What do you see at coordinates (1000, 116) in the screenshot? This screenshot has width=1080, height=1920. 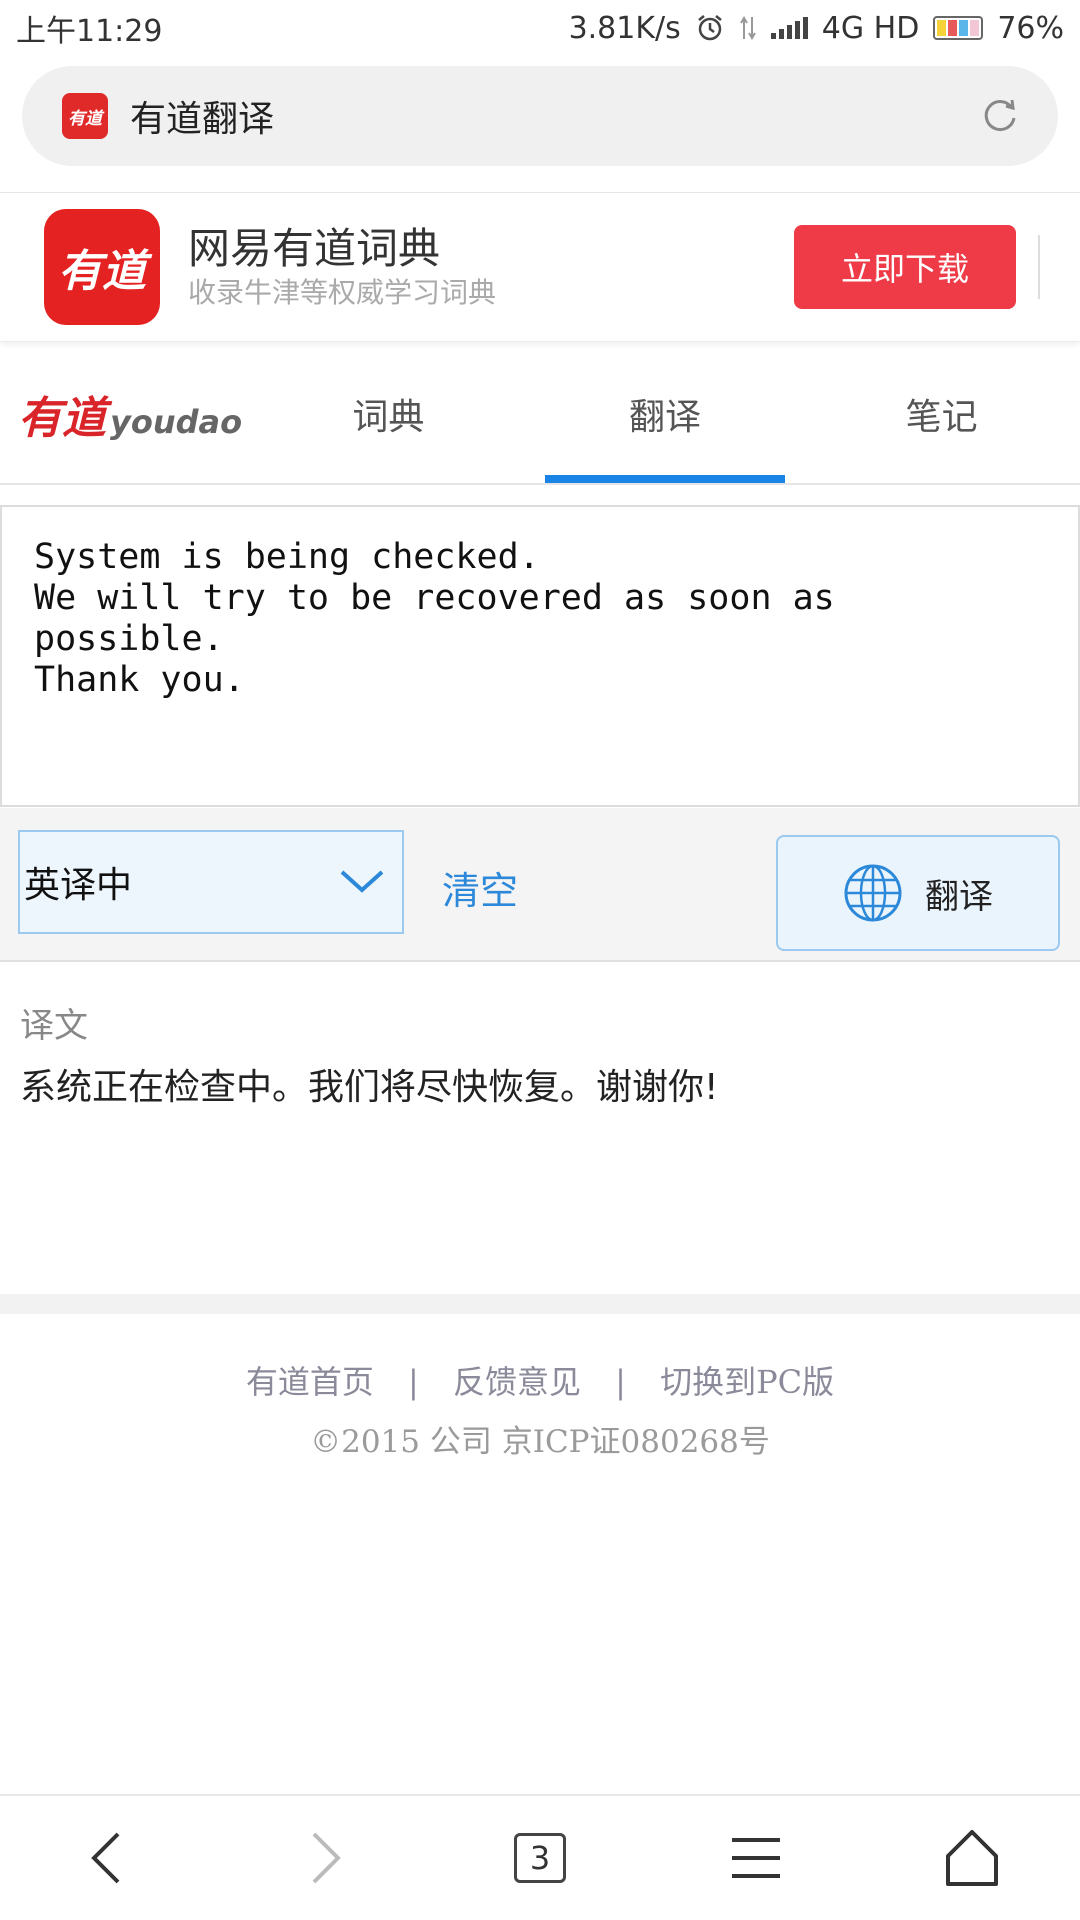 I see `reload-icon` at bounding box center [1000, 116].